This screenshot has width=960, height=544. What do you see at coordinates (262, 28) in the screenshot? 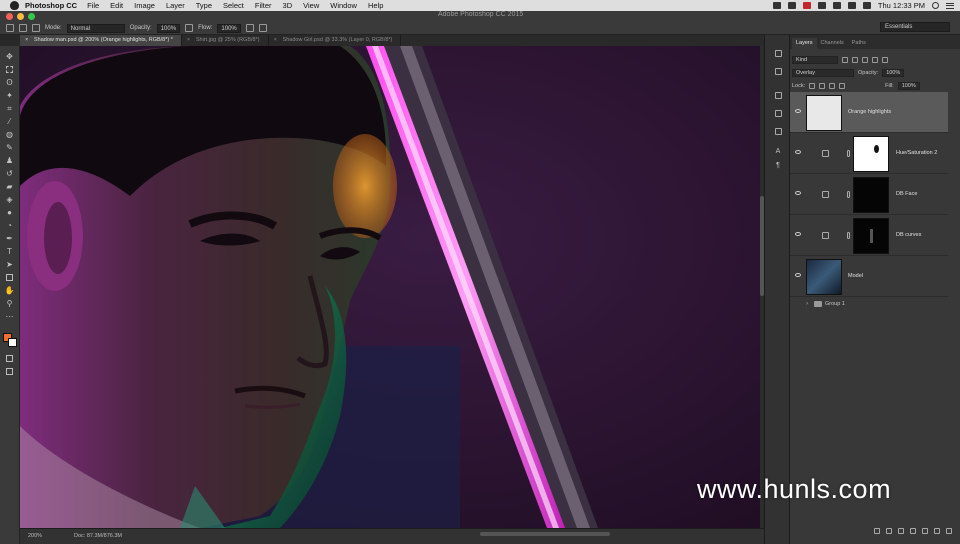
I see `pressure-size-icon` at bounding box center [262, 28].